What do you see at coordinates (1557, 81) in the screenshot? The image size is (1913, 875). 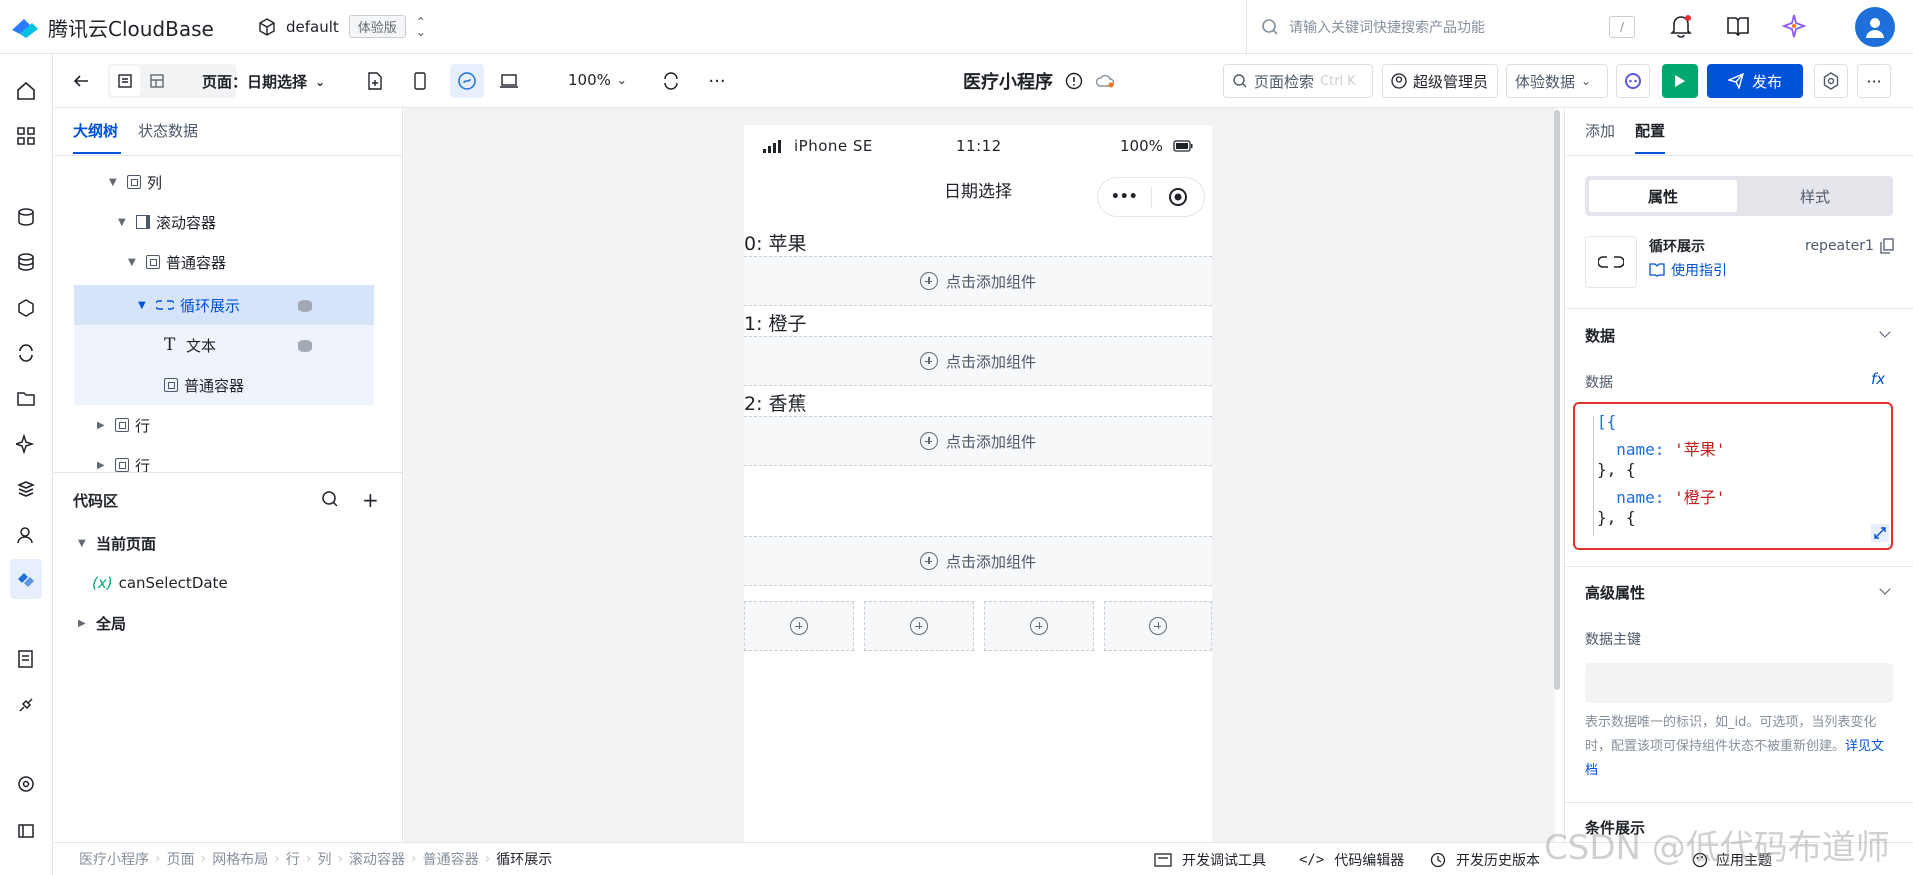 I see `data-mode-selector: 体验数据 ⌄` at bounding box center [1557, 81].